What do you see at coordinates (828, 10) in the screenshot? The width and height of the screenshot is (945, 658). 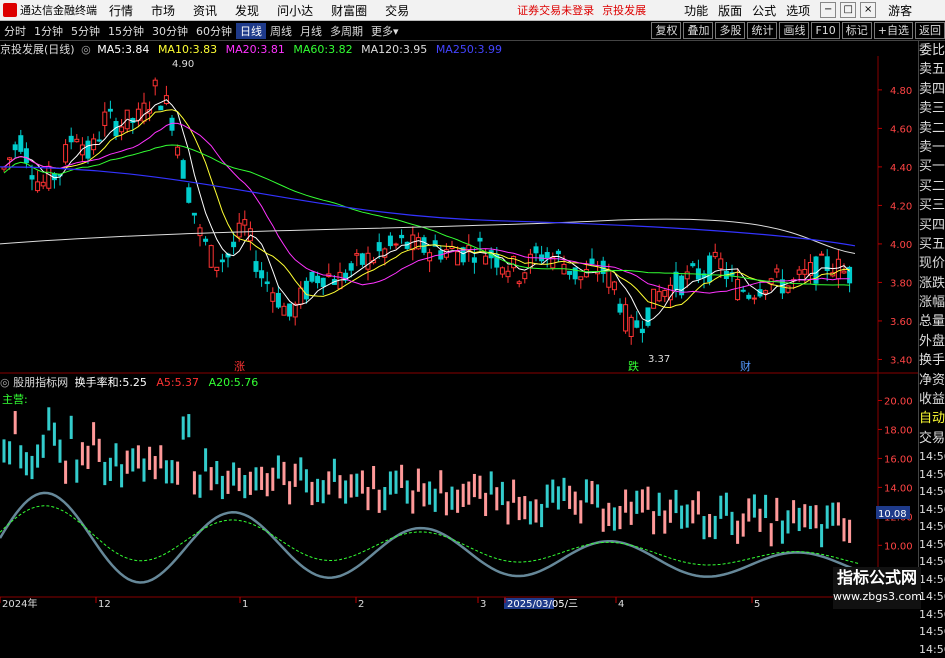 I see `minimize-icon: −` at bounding box center [828, 10].